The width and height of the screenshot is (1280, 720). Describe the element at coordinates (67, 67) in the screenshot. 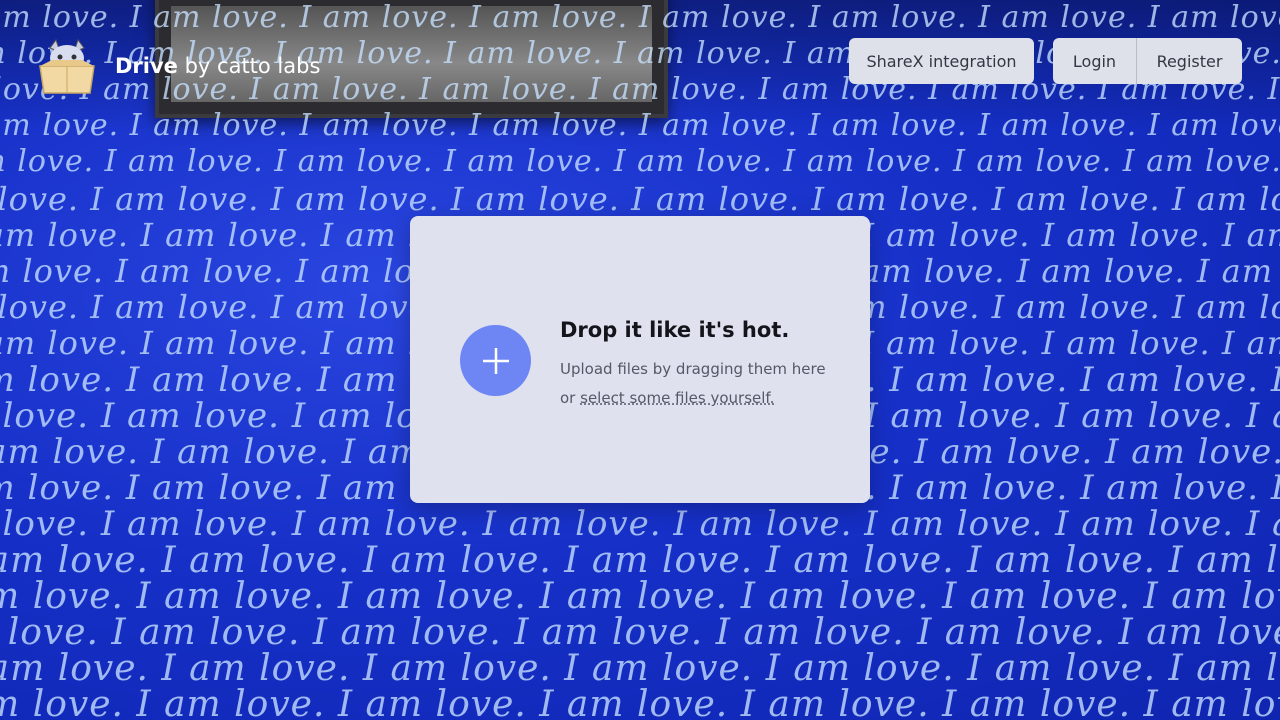

I see `cat-in-box-icon` at that location.